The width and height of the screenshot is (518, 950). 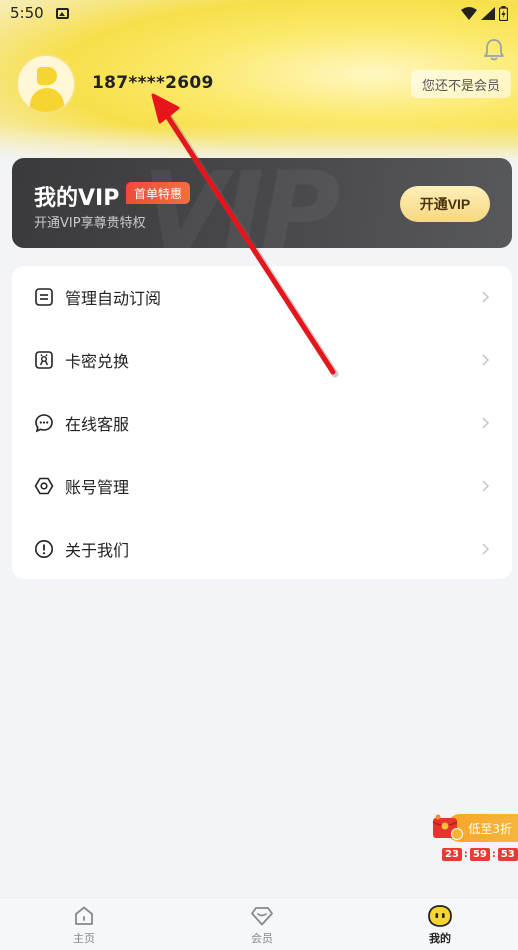 I want to click on menu-item-label: 管理自动订阅, so click(x=113, y=298).